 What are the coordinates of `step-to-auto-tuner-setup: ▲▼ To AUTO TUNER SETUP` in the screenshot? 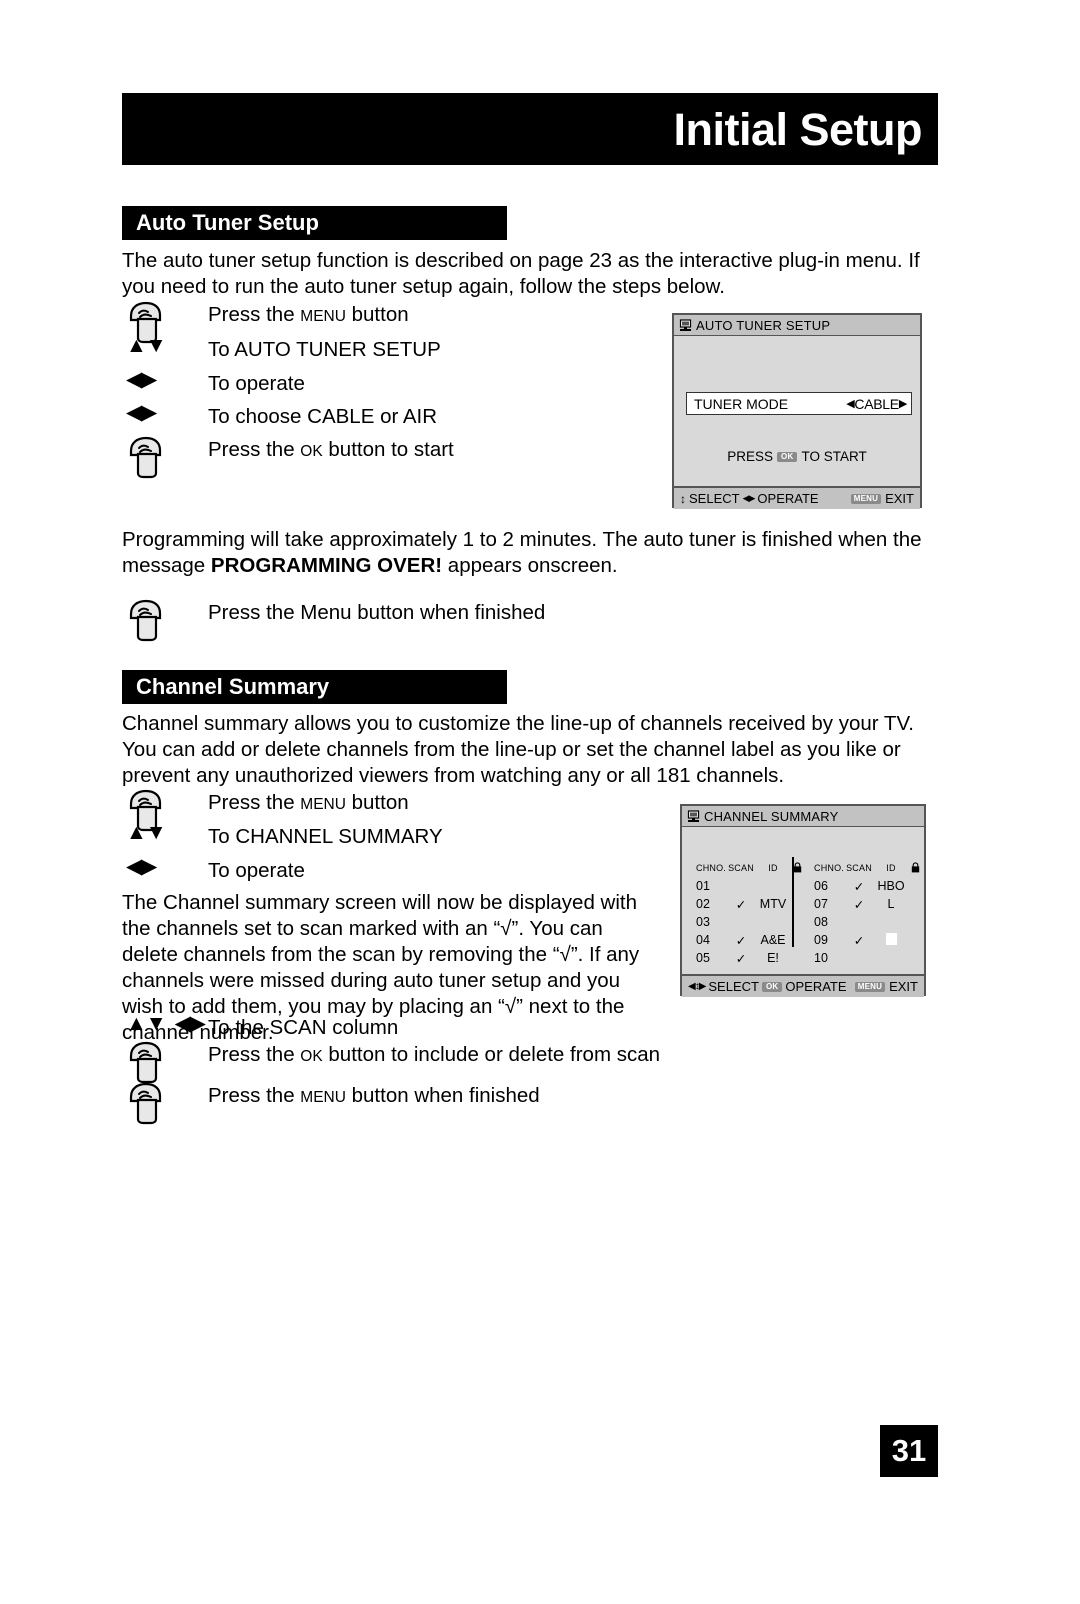 It's located at (281, 351).